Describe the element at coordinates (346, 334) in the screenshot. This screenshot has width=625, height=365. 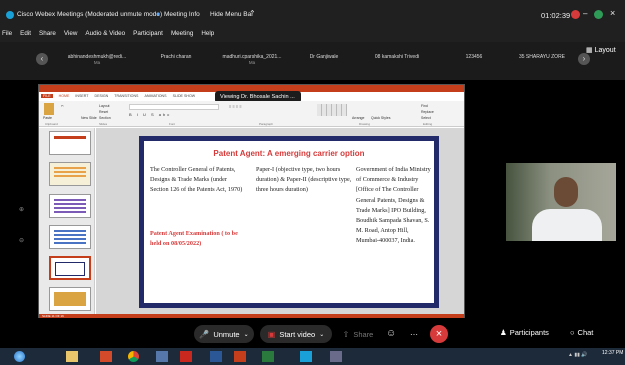
I see `share-icon: ⇧` at that location.